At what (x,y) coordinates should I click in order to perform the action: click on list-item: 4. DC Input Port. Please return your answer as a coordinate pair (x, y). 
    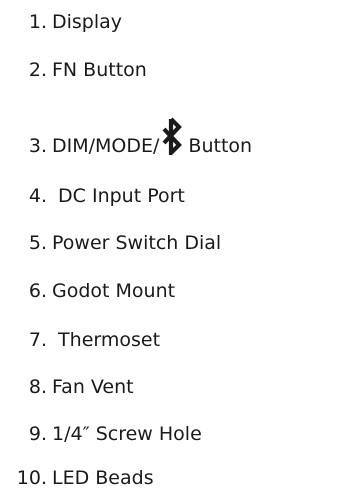
    Looking at the image, I should click on (92, 196).